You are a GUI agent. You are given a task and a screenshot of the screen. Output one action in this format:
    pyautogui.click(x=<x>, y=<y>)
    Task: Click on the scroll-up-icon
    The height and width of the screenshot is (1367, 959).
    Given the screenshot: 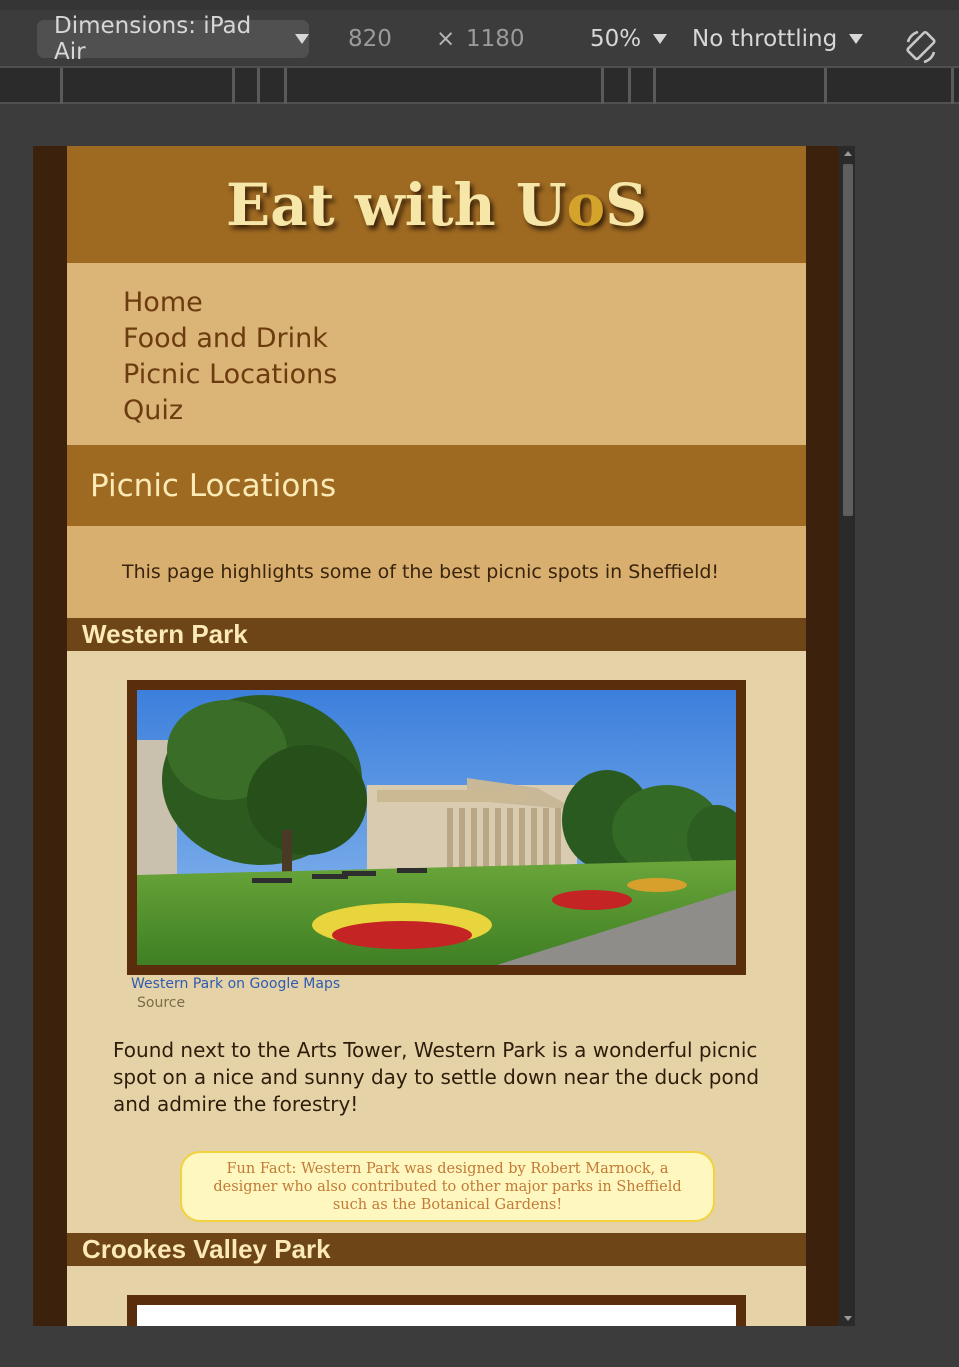 What is the action you would take?
    pyautogui.click(x=848, y=153)
    